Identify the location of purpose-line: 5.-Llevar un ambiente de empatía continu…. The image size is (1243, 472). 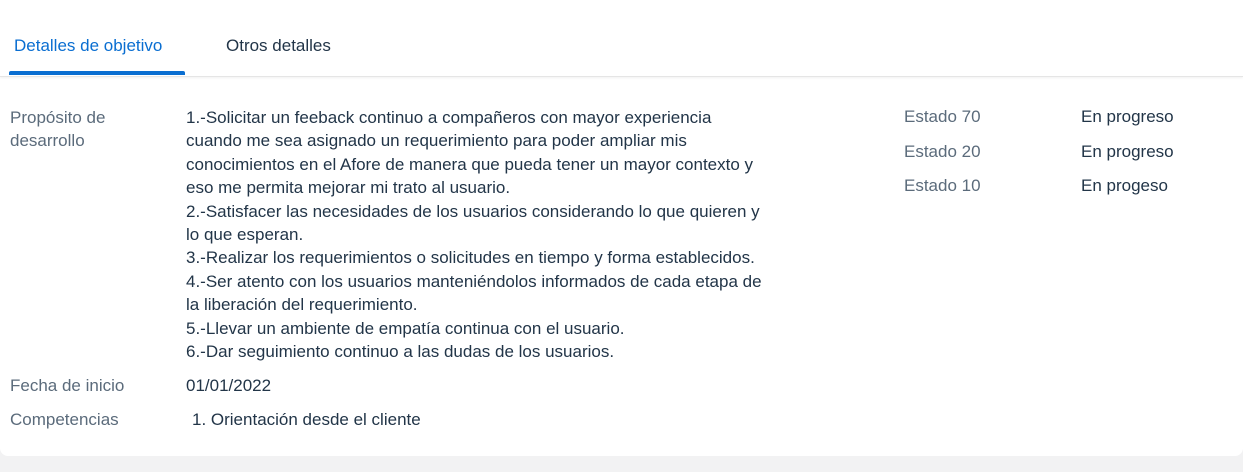
(405, 328).